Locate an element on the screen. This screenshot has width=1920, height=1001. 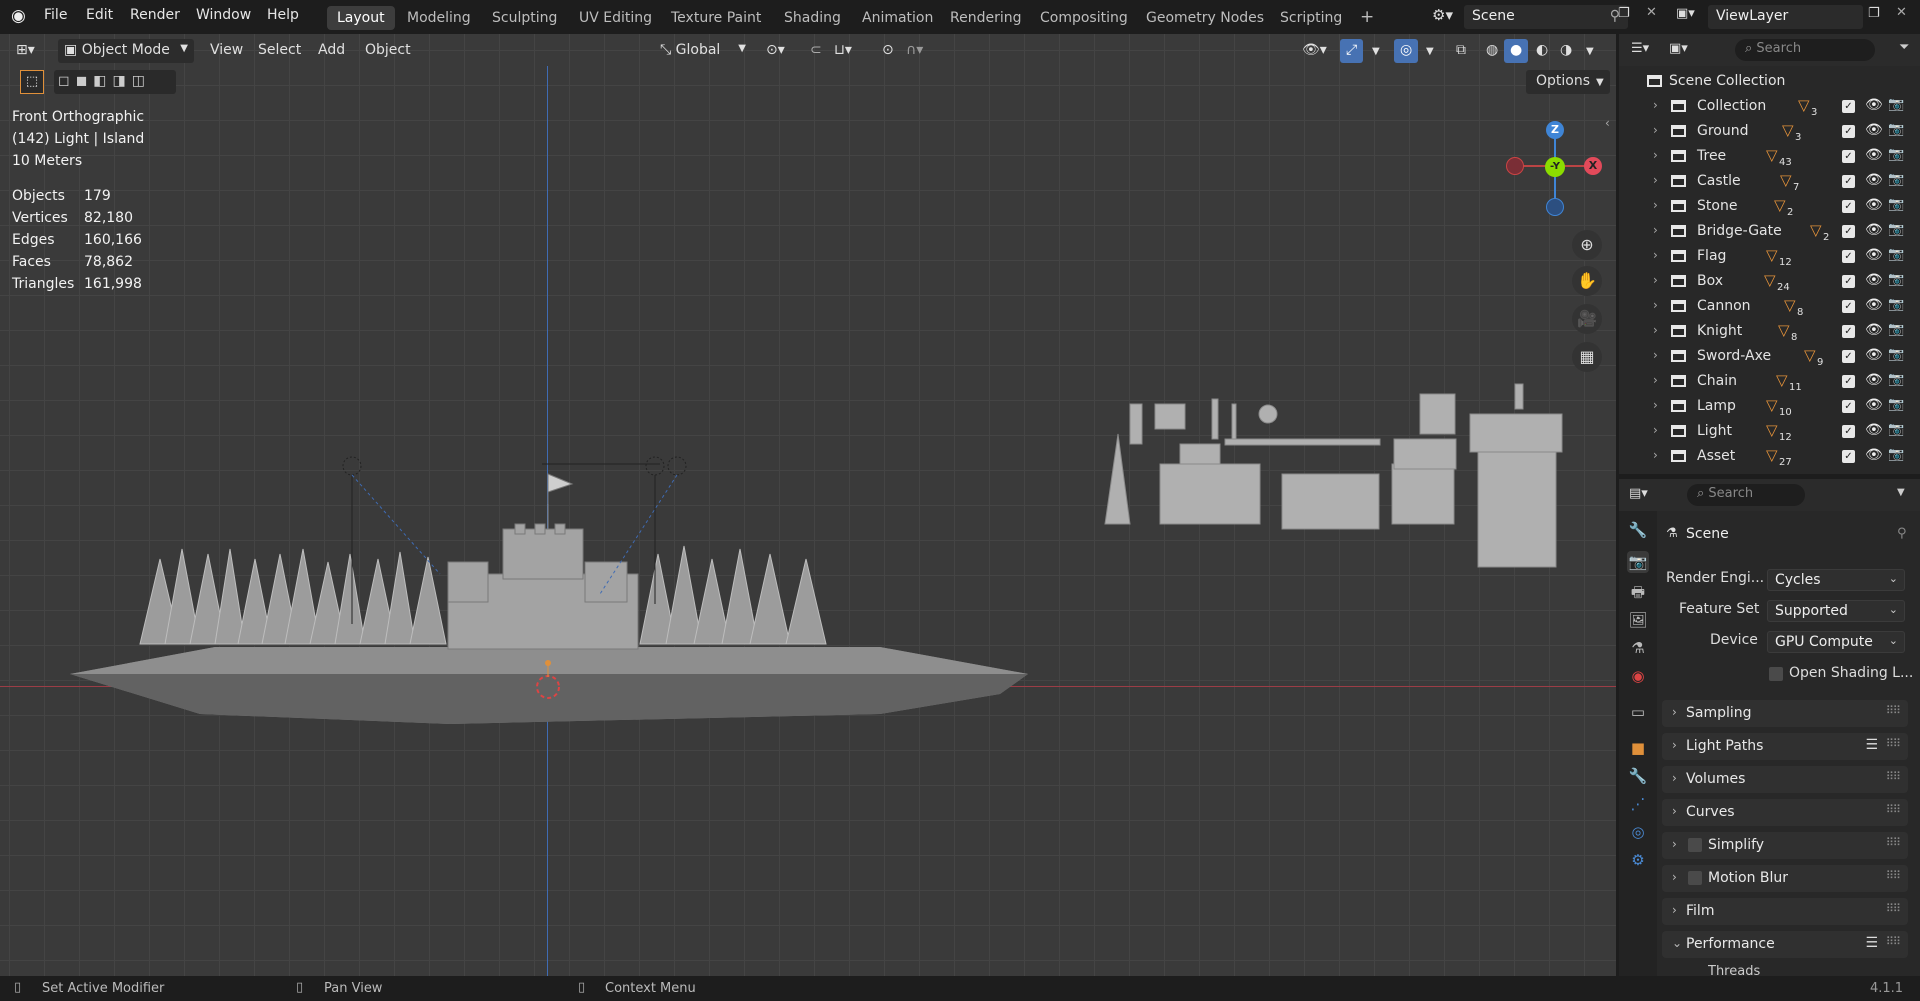
panel-simplify: › Simplify ⠿⠿ is located at coordinates (1785, 845).